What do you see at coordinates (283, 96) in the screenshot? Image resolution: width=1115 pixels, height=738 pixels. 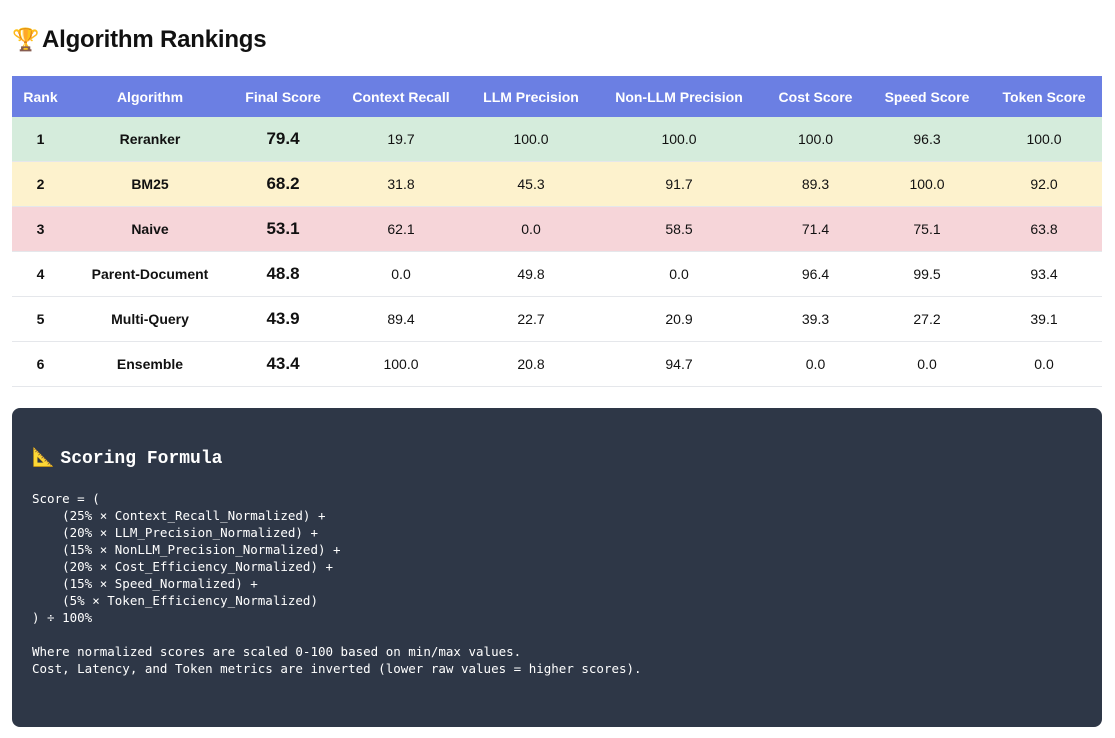 I see `column-header-final-score: Final Score` at bounding box center [283, 96].